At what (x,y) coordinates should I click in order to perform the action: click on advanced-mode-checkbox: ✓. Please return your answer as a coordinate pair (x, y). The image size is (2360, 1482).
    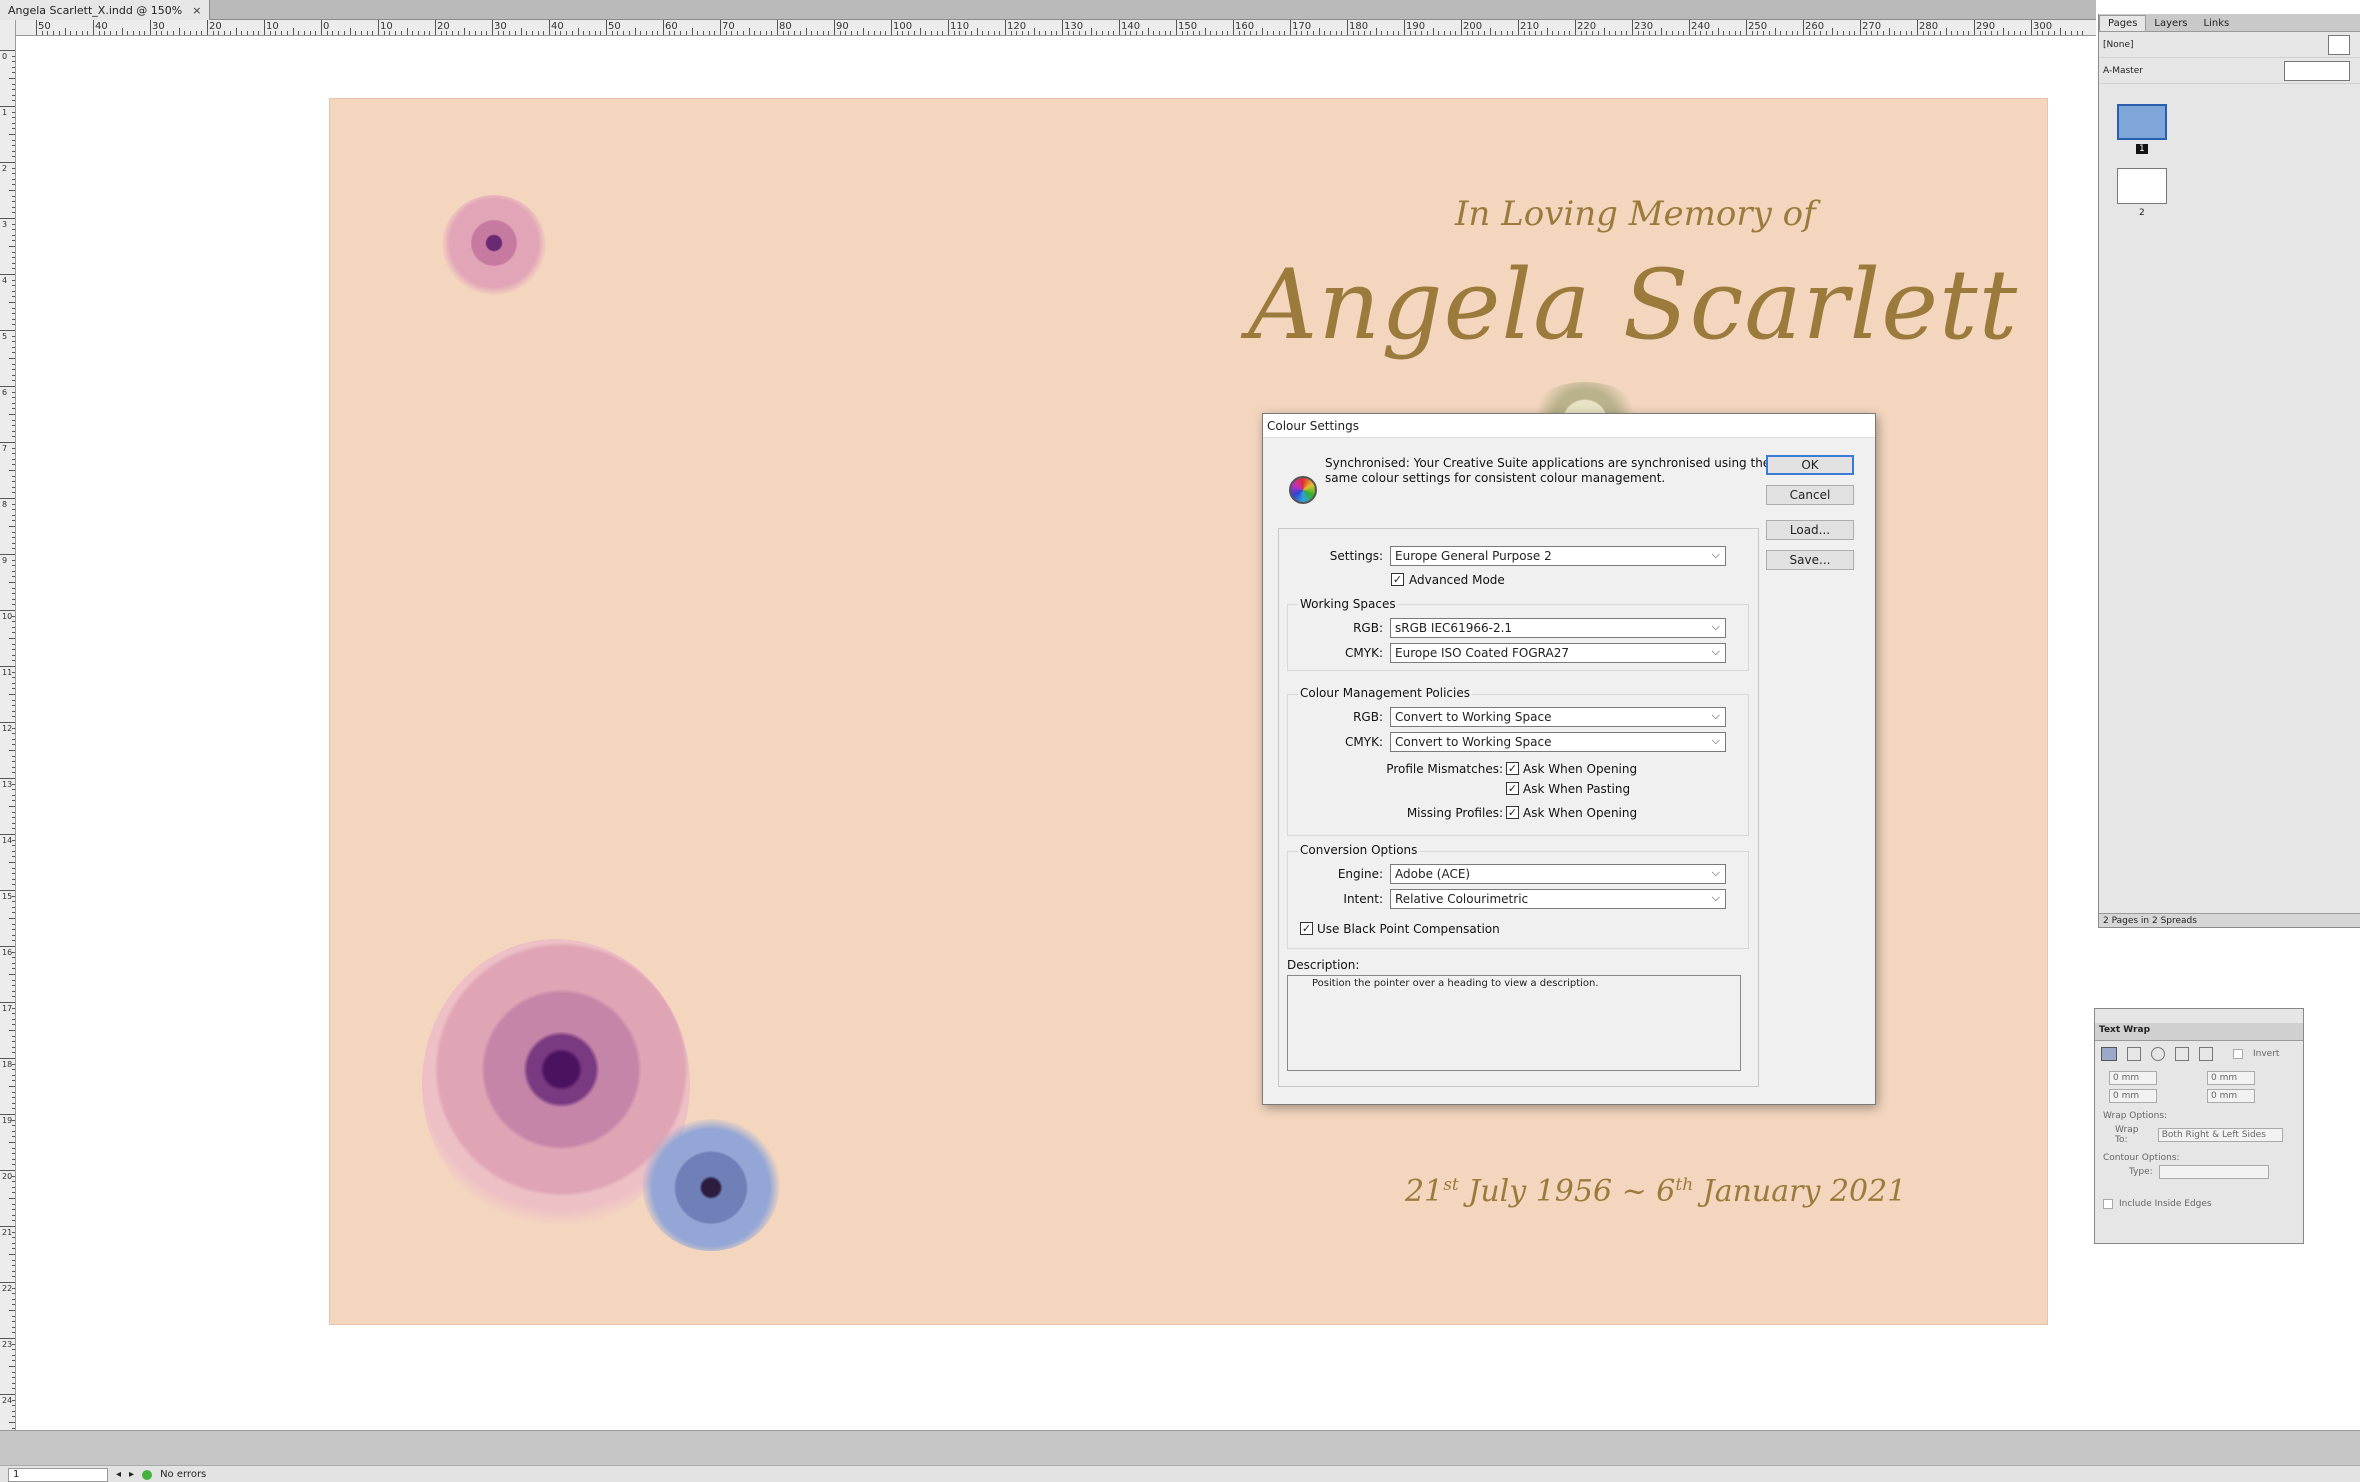
    Looking at the image, I should click on (1397, 579).